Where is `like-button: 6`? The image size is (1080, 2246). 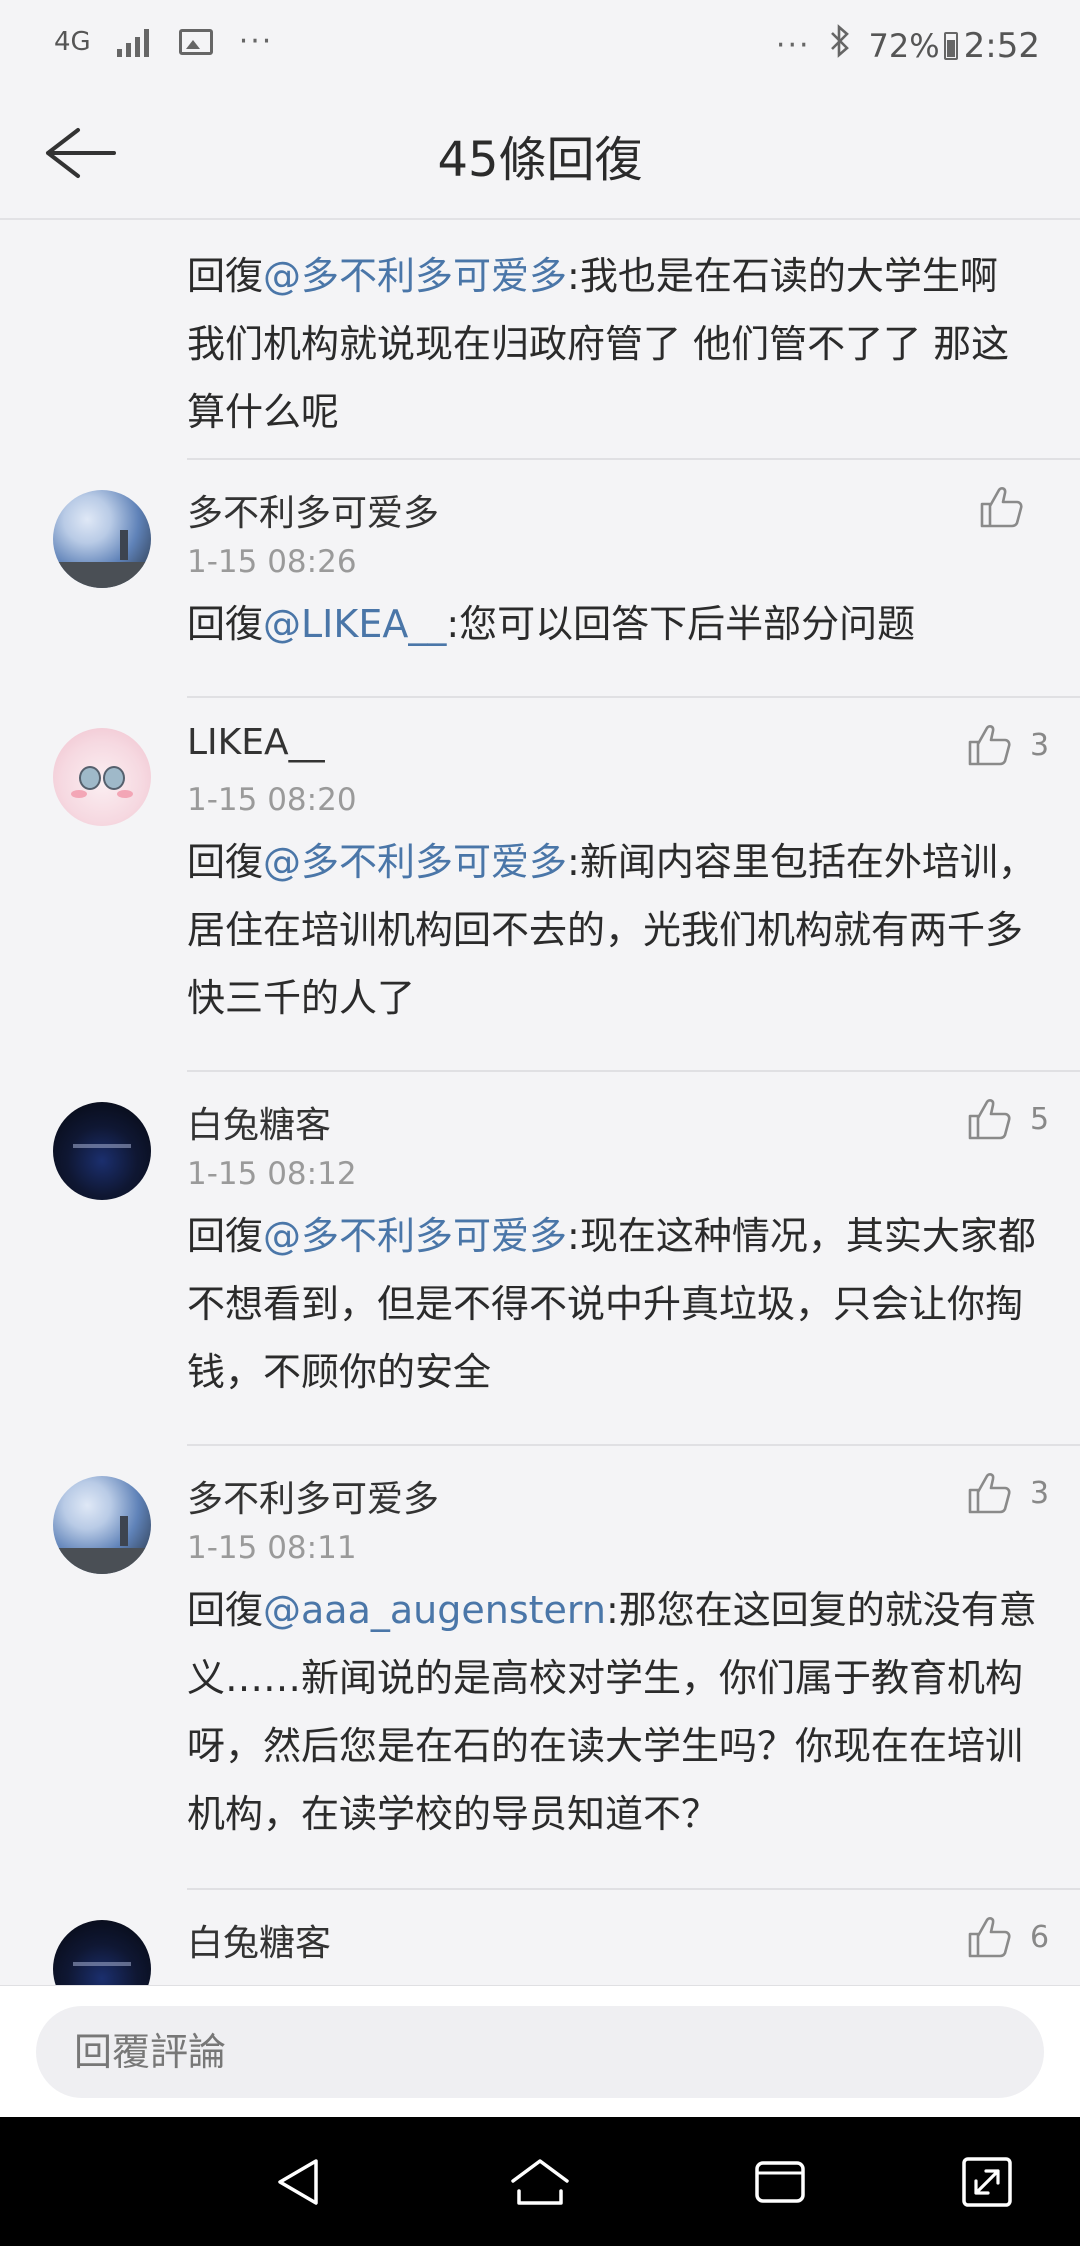 like-button: 6 is located at coordinates (1007, 1937).